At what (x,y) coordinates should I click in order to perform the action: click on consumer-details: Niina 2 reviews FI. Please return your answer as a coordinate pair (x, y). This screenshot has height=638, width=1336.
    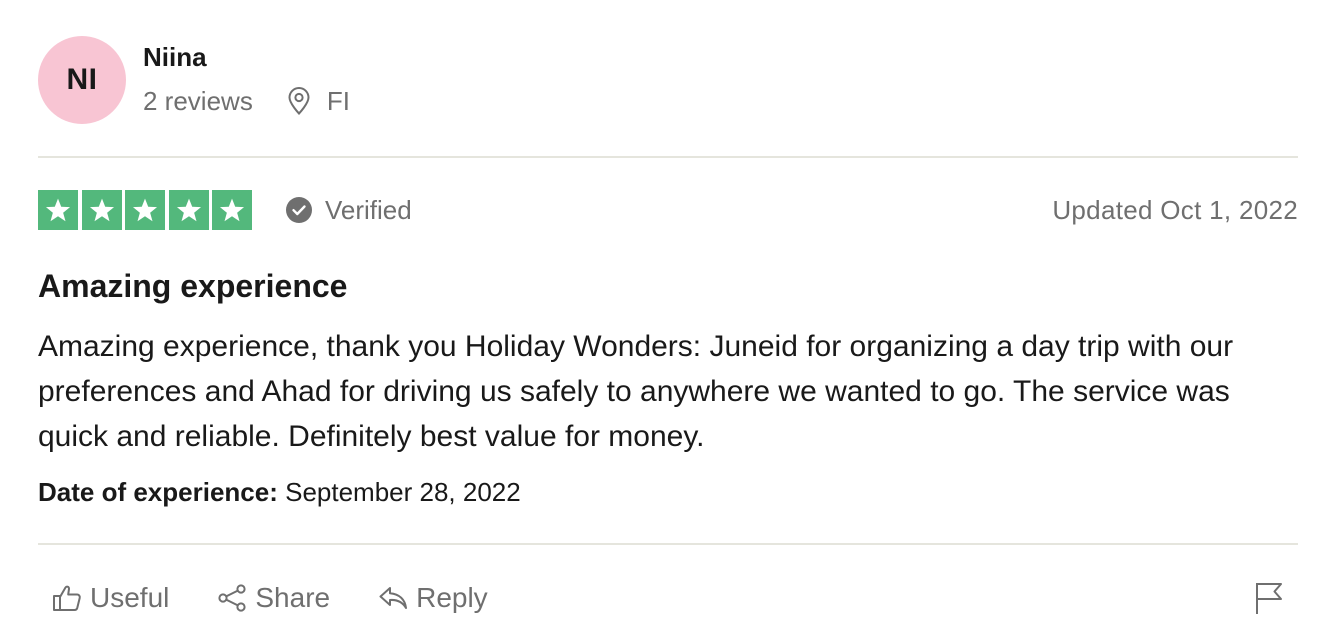
    Looking at the image, I should click on (246, 76).